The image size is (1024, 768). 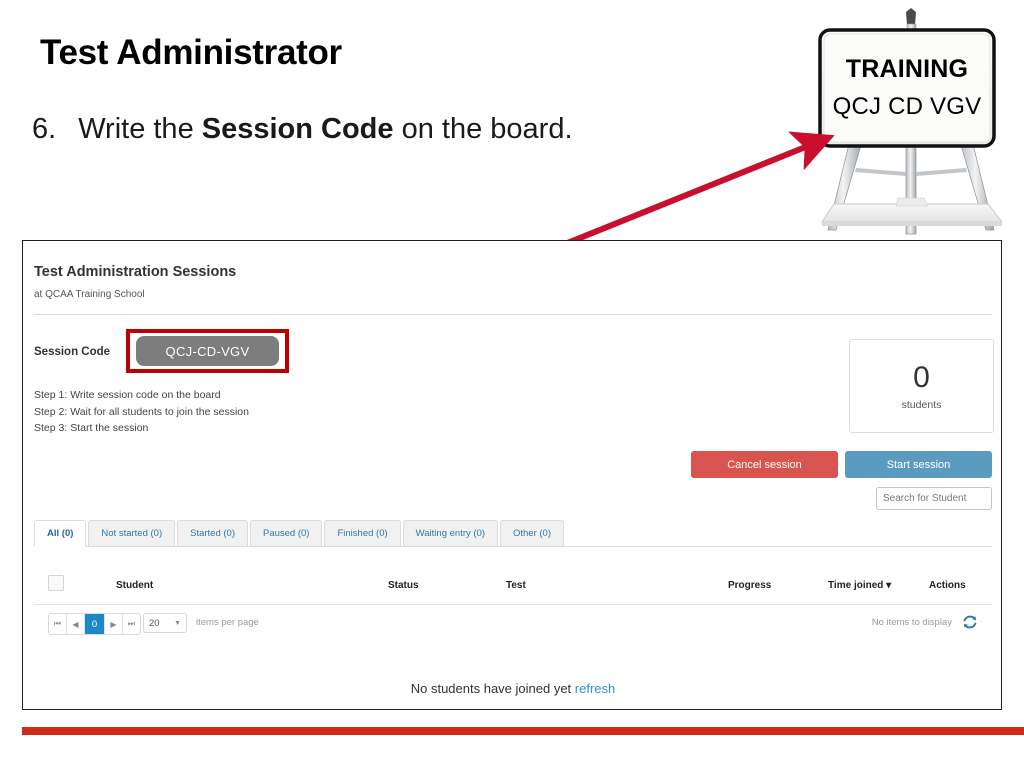 What do you see at coordinates (403, 585) in the screenshot?
I see `column-header-status: Status` at bounding box center [403, 585].